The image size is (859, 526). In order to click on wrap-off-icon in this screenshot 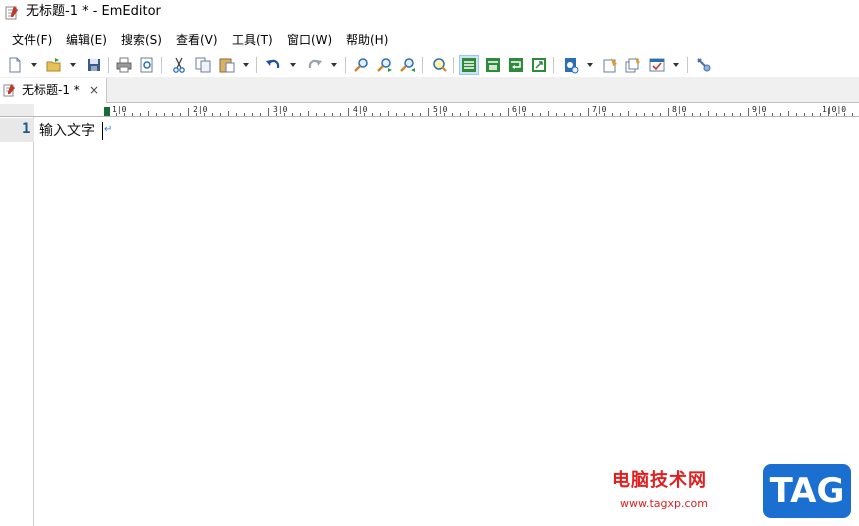, I will do `click(493, 65)`.